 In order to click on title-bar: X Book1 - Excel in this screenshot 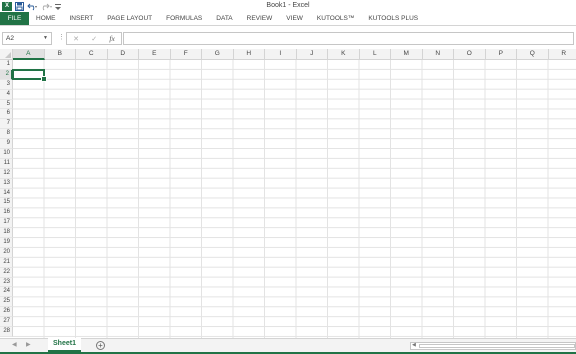, I will do `click(288, 6)`.